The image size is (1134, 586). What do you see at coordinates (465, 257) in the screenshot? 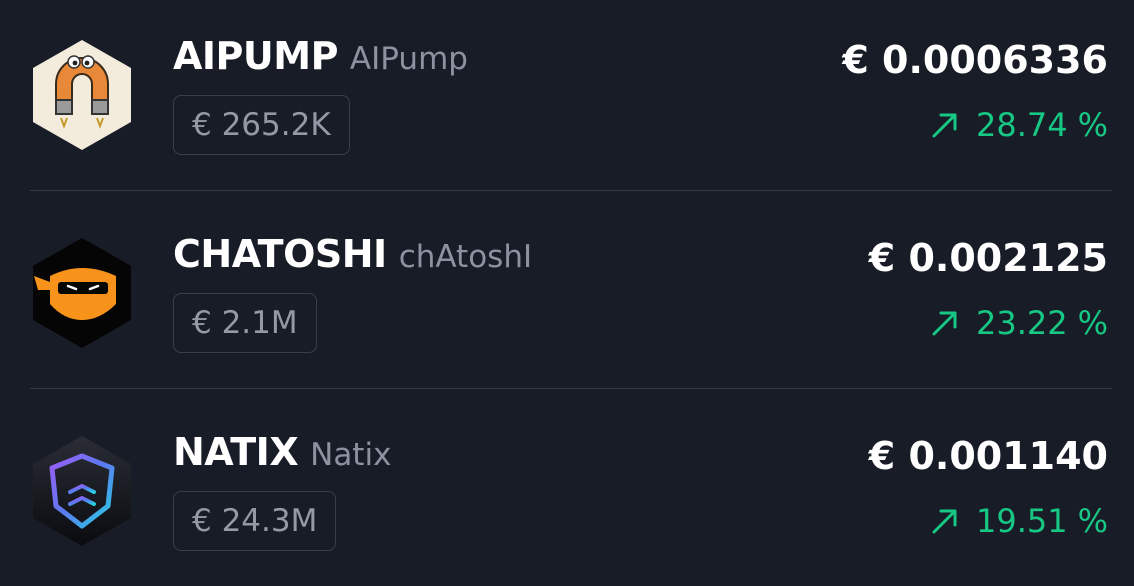
I see `token-name: chAtoshI` at bounding box center [465, 257].